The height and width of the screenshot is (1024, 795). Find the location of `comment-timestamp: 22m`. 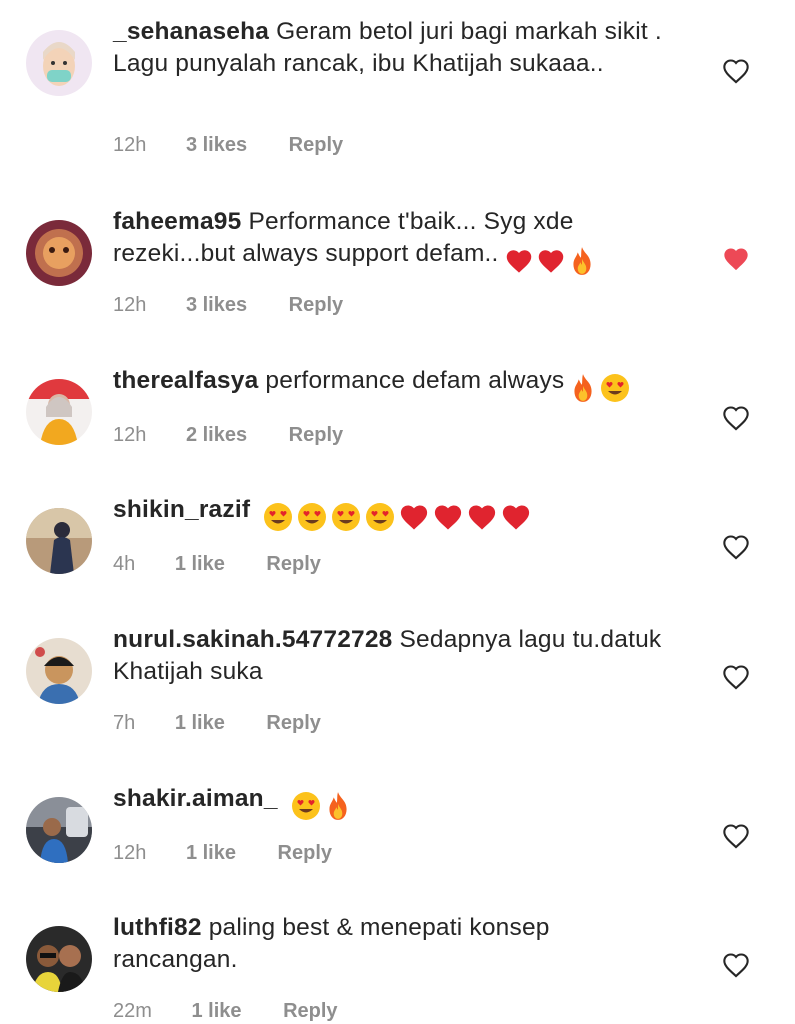

comment-timestamp: 22m is located at coordinates (132, 1011).